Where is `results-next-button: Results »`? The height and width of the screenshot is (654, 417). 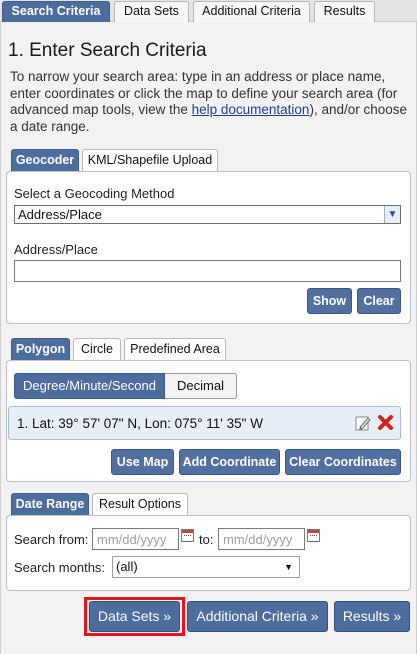 results-next-button: Results » is located at coordinates (372, 616).